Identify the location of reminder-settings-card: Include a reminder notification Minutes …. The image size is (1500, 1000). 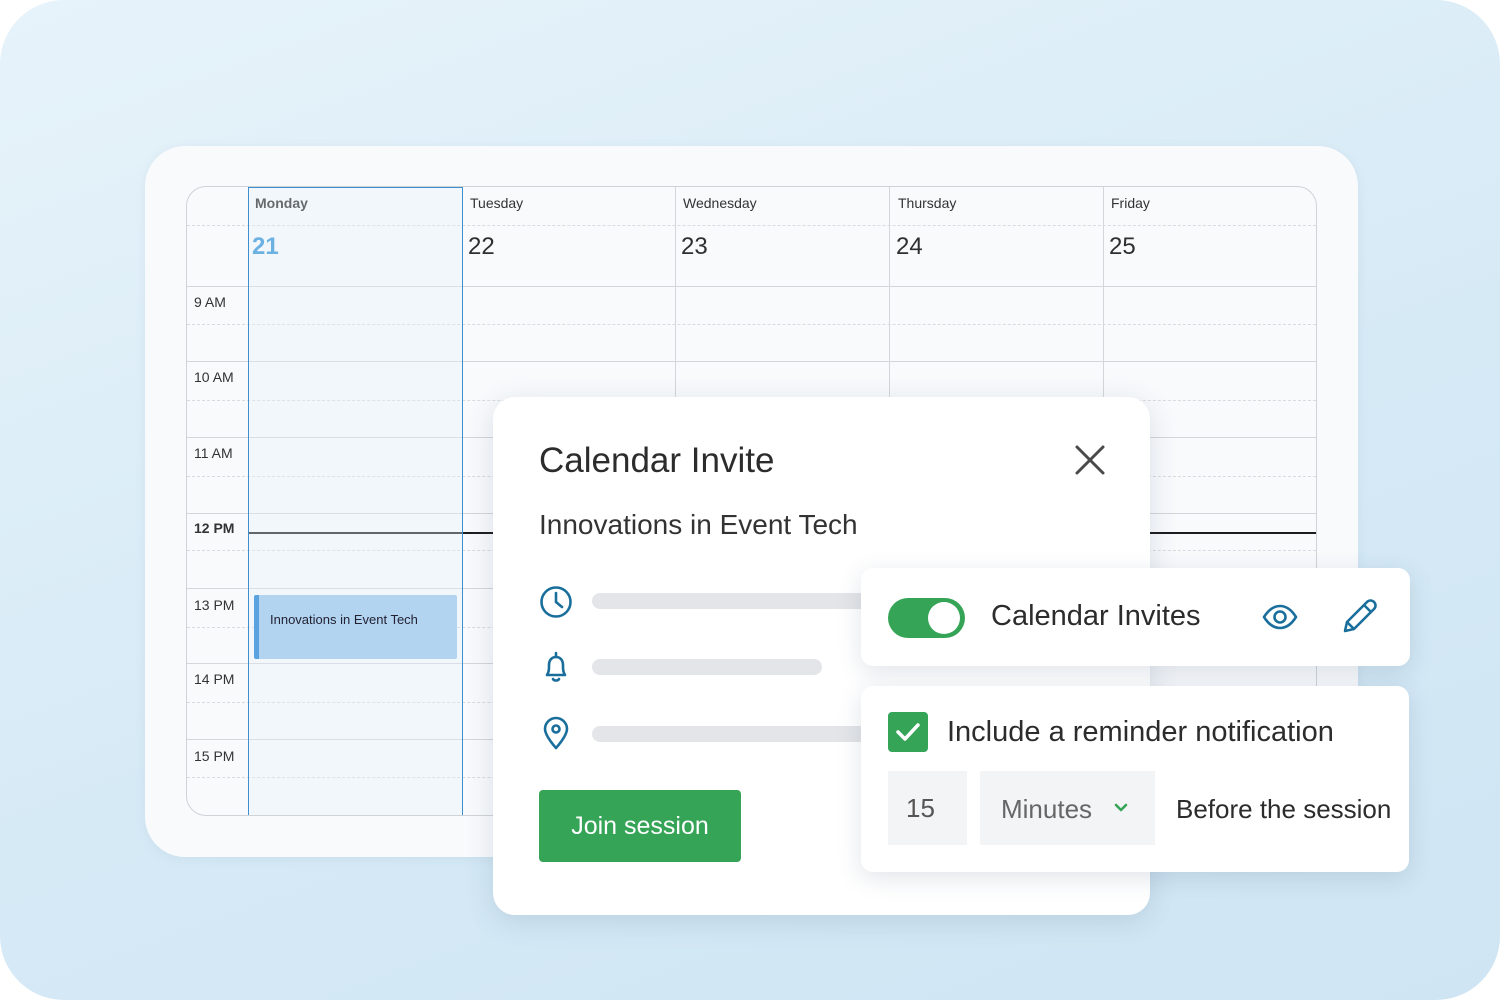
(1135, 779).